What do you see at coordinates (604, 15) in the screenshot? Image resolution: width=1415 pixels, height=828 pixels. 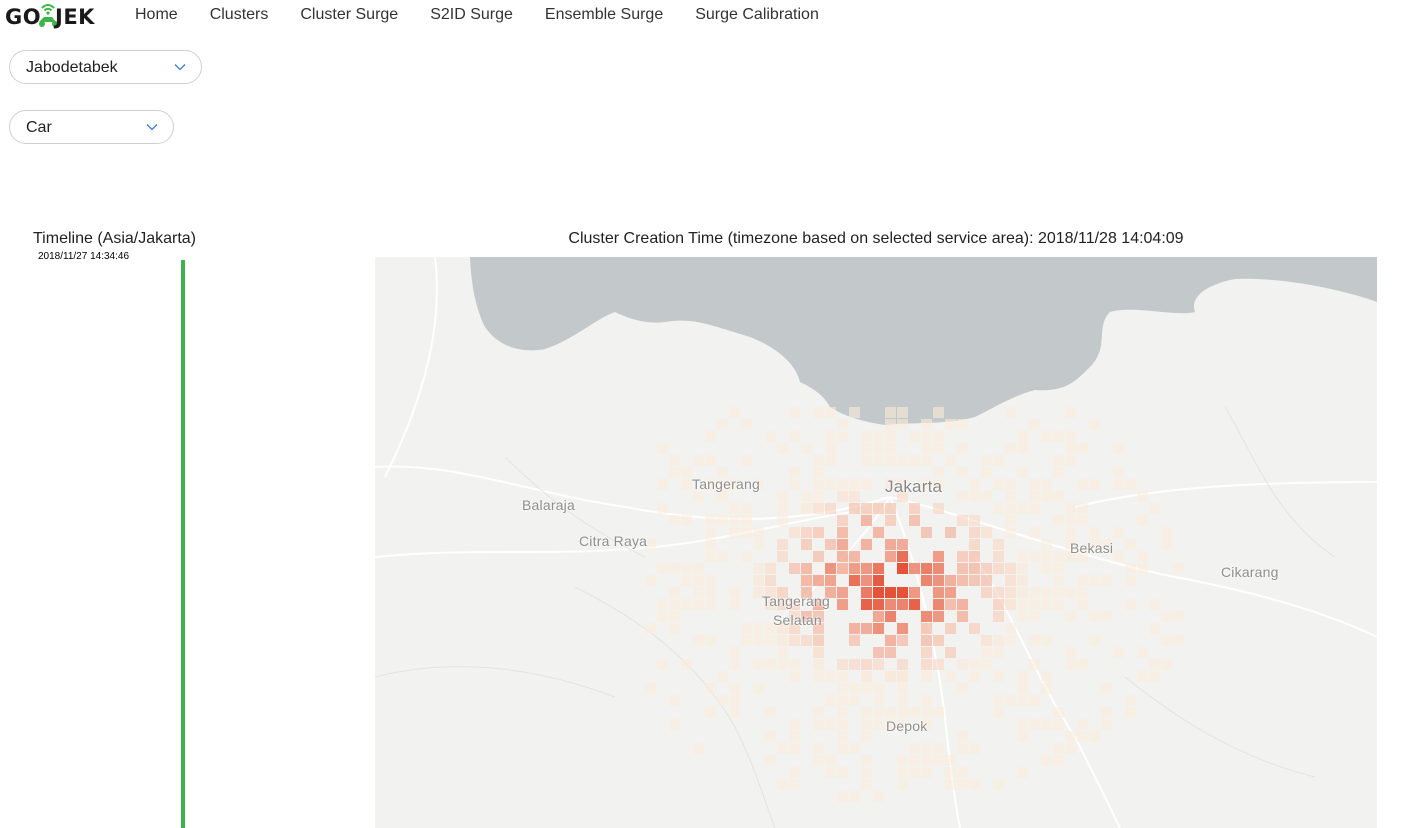 I see `nav-ensemble-surge: Ensemble Surge` at bounding box center [604, 15].